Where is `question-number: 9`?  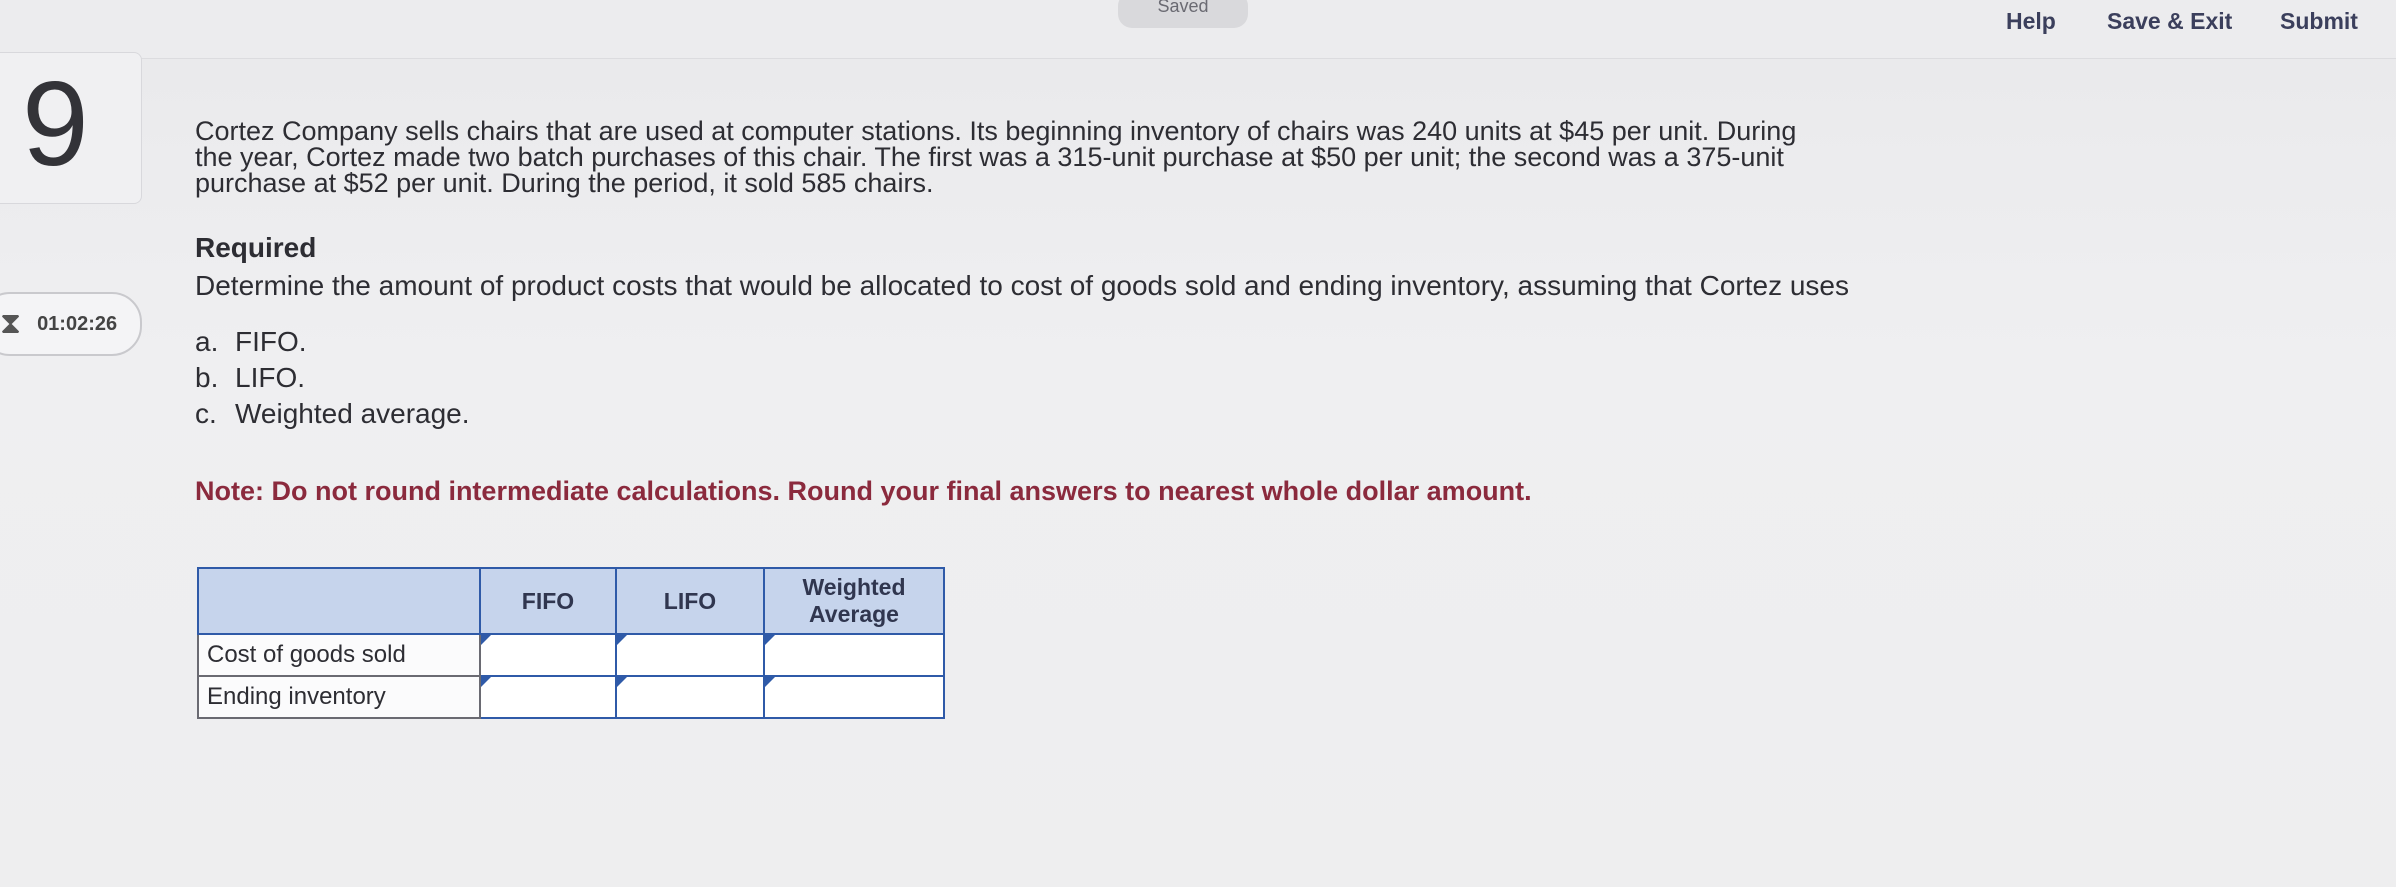
question-number: 9 is located at coordinates (55, 124).